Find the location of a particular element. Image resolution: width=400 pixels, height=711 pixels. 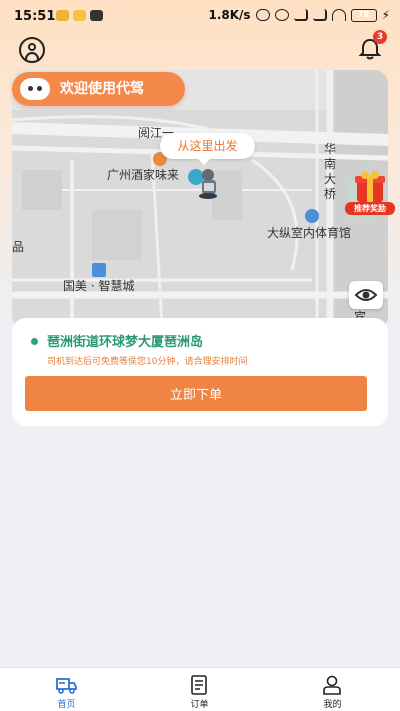

map-label-bridge: 华南大桥 is located at coordinates (330, 171).